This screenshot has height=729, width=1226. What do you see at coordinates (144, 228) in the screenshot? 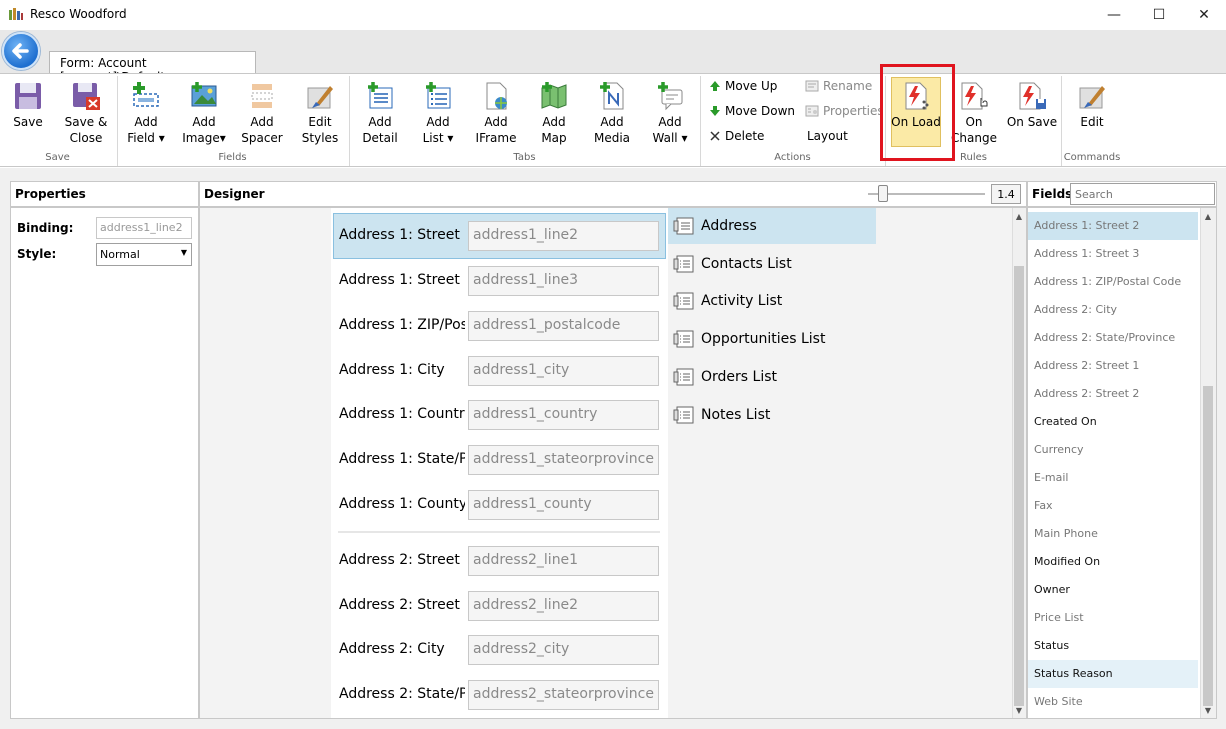
I see `binding-field: address1_line2` at bounding box center [144, 228].